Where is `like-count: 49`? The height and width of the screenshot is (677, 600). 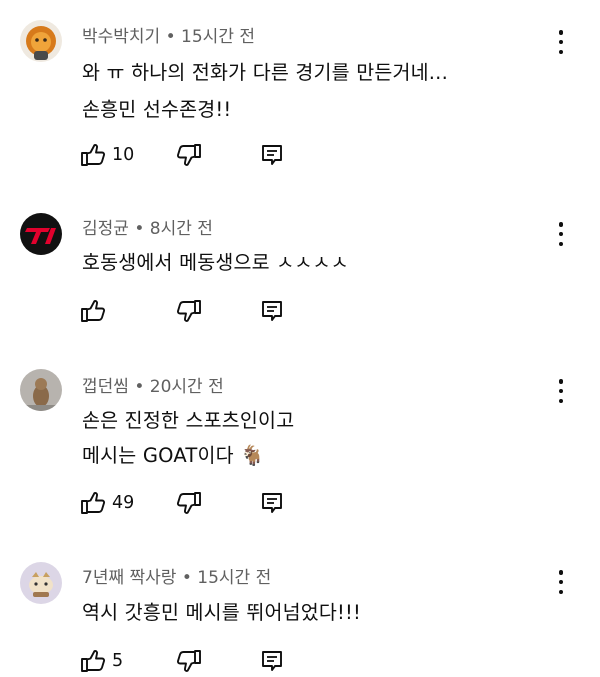 like-count: 49 is located at coordinates (123, 503).